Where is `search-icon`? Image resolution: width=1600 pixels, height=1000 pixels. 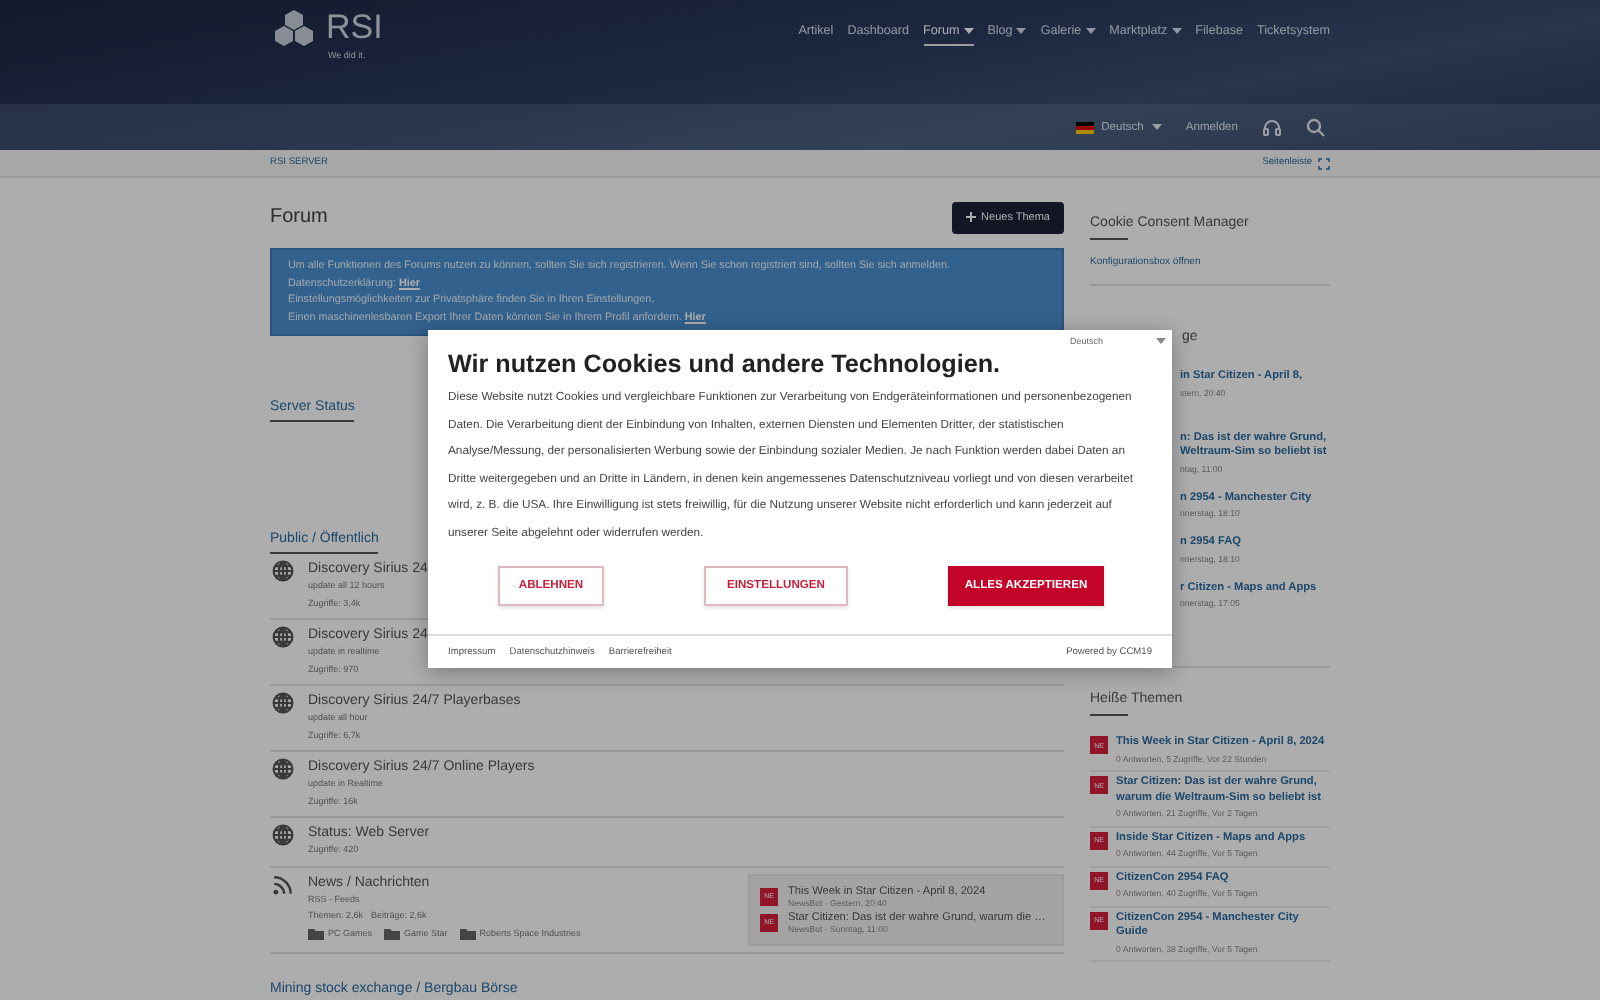
search-icon is located at coordinates (1316, 127).